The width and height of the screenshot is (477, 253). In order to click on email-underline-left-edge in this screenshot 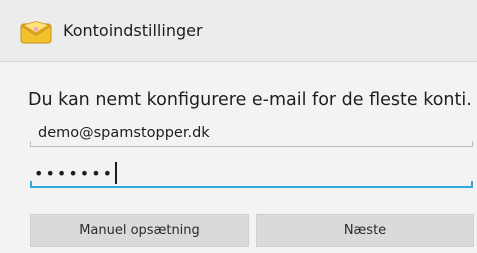, I will do `click(30, 144)`.